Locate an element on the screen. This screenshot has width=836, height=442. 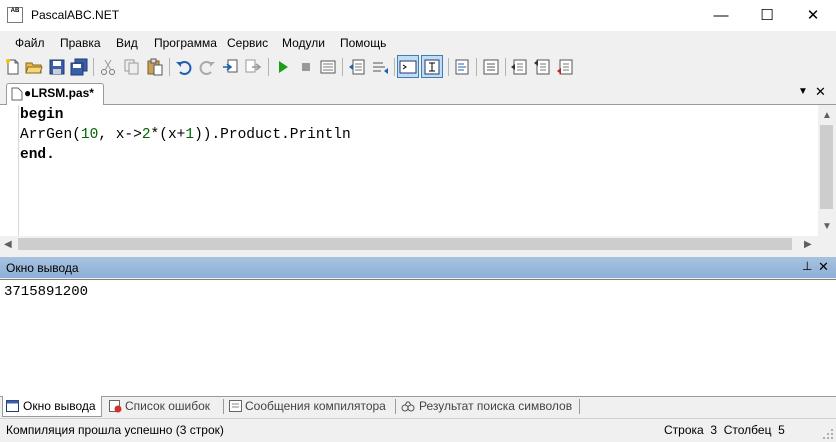
symbol-search-icon is located at coordinates (408, 406).